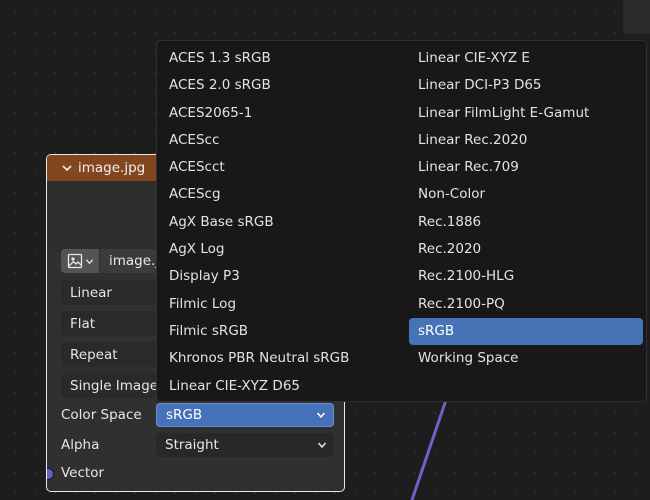 The height and width of the screenshot is (500, 650). What do you see at coordinates (527, 222) in the screenshot?
I see `menu-item: Rec.1886` at bounding box center [527, 222].